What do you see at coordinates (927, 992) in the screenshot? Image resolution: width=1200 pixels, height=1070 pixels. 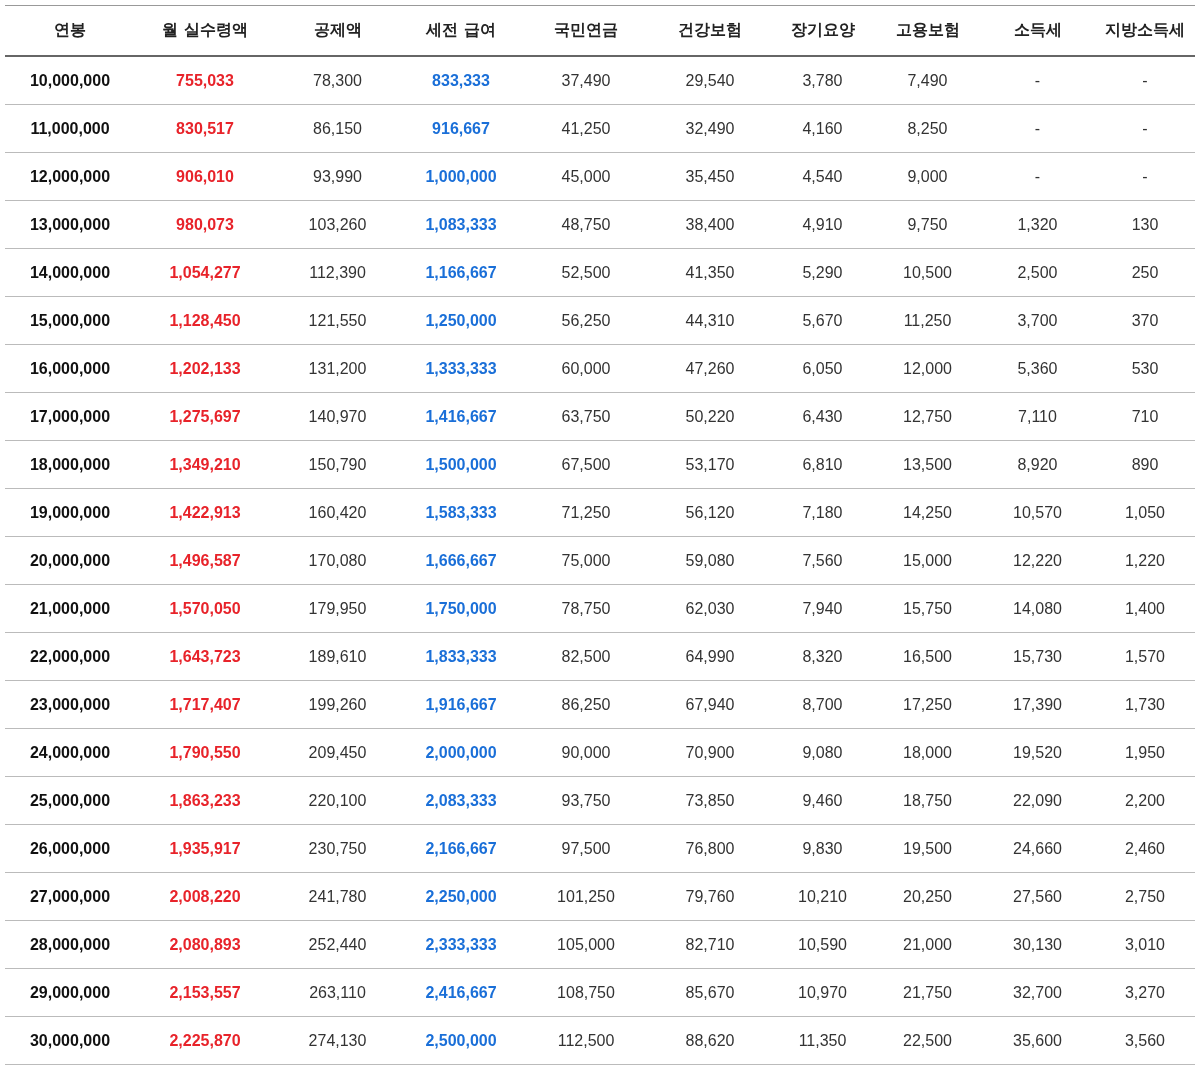 I see `table-cell-text: 21,750` at bounding box center [927, 992].